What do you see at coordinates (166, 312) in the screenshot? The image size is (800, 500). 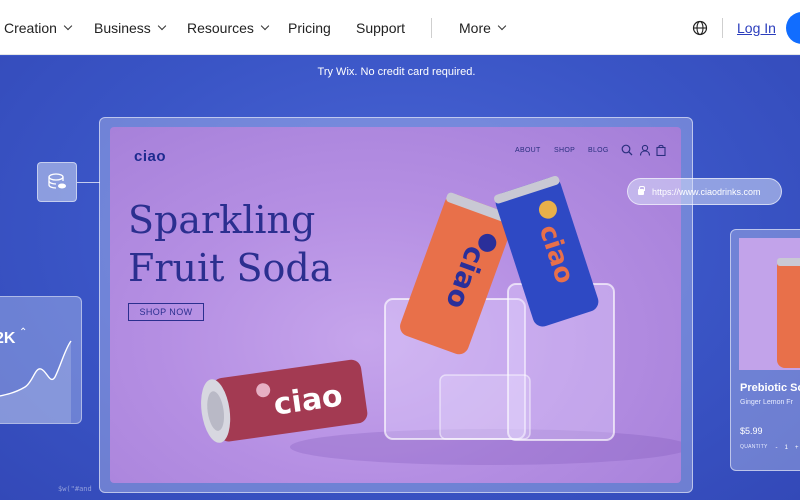 I see `shop-now-button: SHOP NOW` at bounding box center [166, 312].